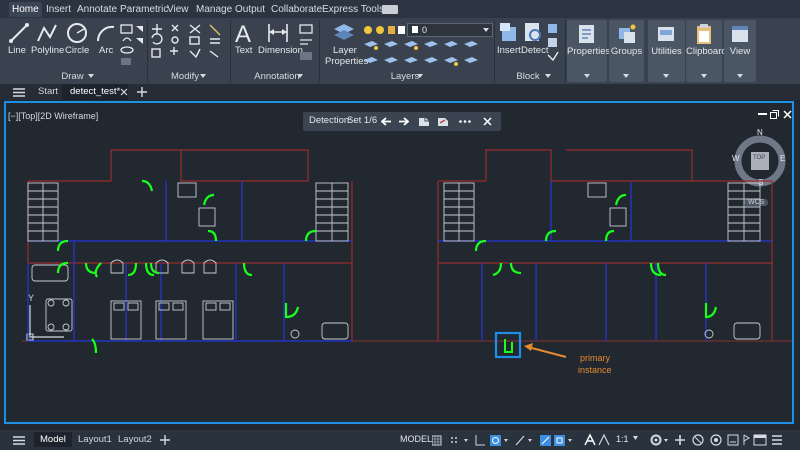  What do you see at coordinates (345, 50) in the screenshot?
I see `layer-properties-label-1: Layer` at bounding box center [345, 50].